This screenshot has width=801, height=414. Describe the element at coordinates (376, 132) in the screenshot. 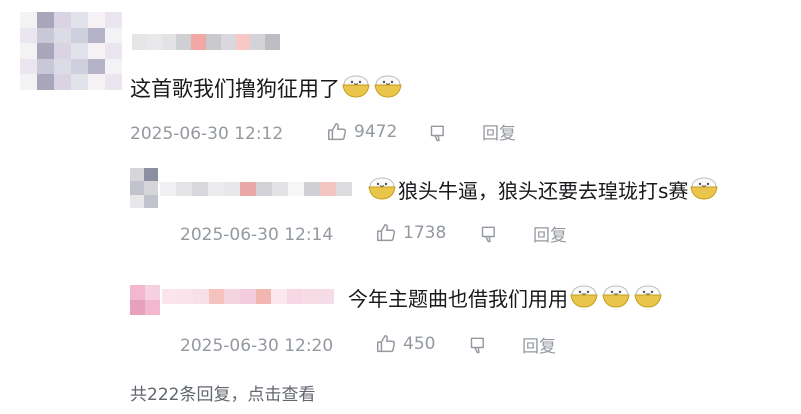

I see `like-count: 9472` at that location.